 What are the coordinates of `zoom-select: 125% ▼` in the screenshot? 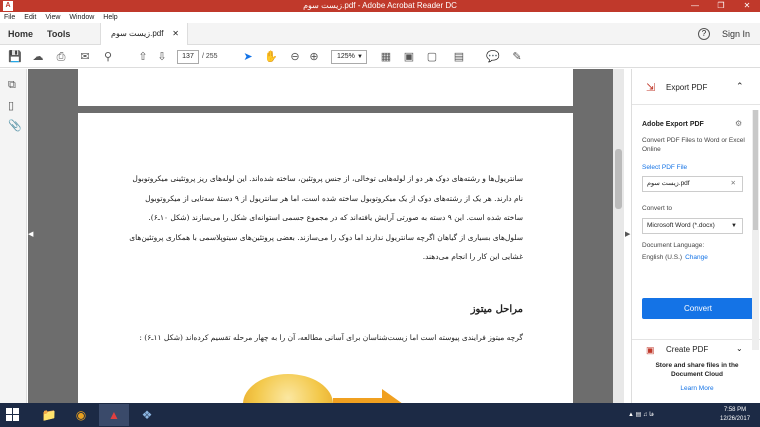 It's located at (349, 57).